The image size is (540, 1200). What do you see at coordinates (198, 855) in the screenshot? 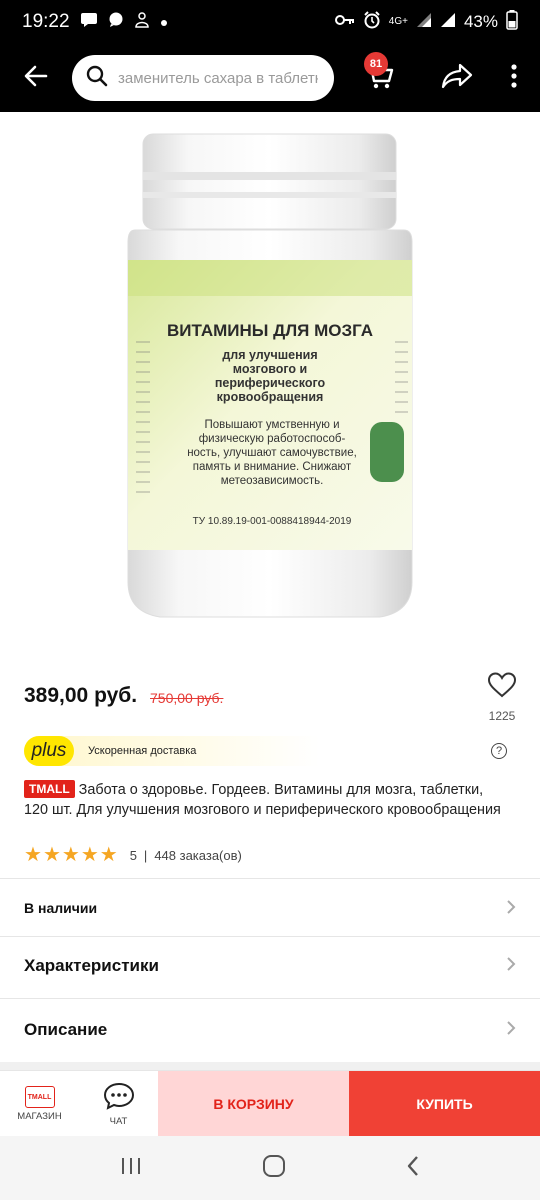
I see `orders-count: 448 заказа(ов)` at bounding box center [198, 855].